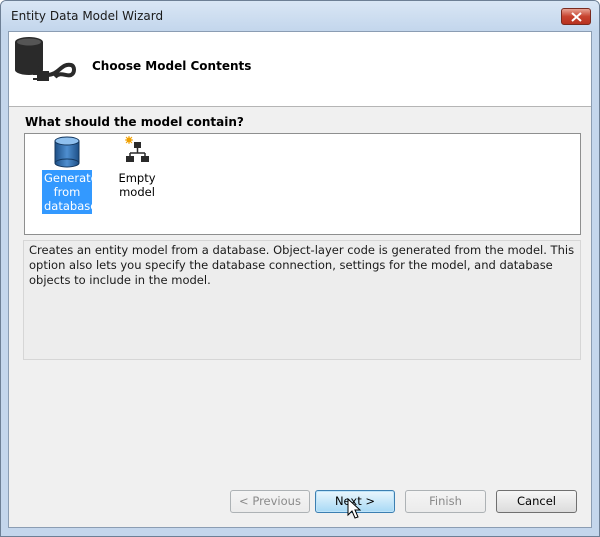  I want to click on question-label: What should the model contain?, so click(134, 122).